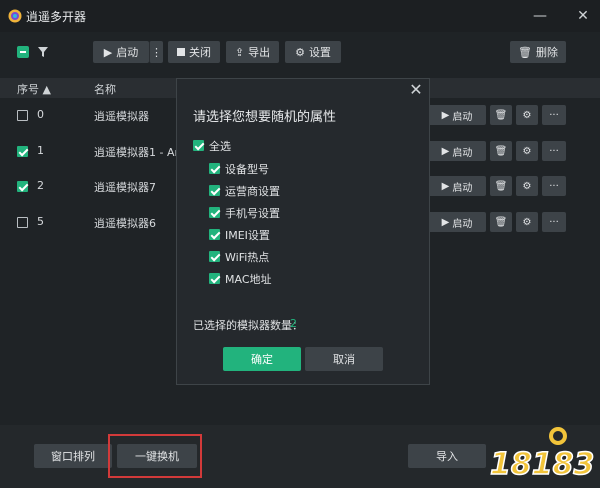  Describe the element at coordinates (252, 191) in the screenshot. I see `option-label: 运营商设置` at that location.